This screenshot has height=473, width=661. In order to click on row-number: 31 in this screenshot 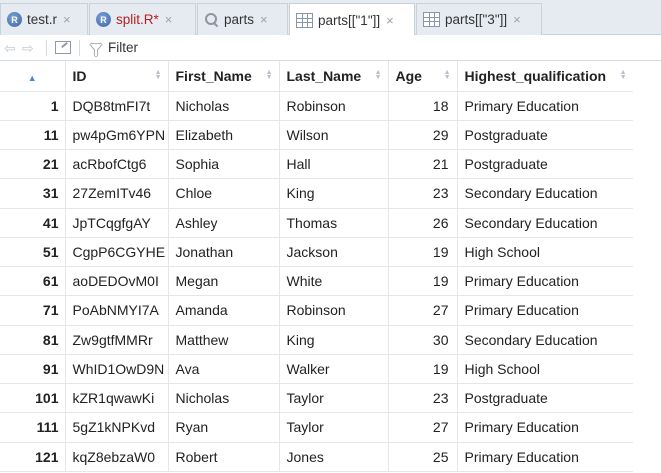, I will do `click(33, 193)`.